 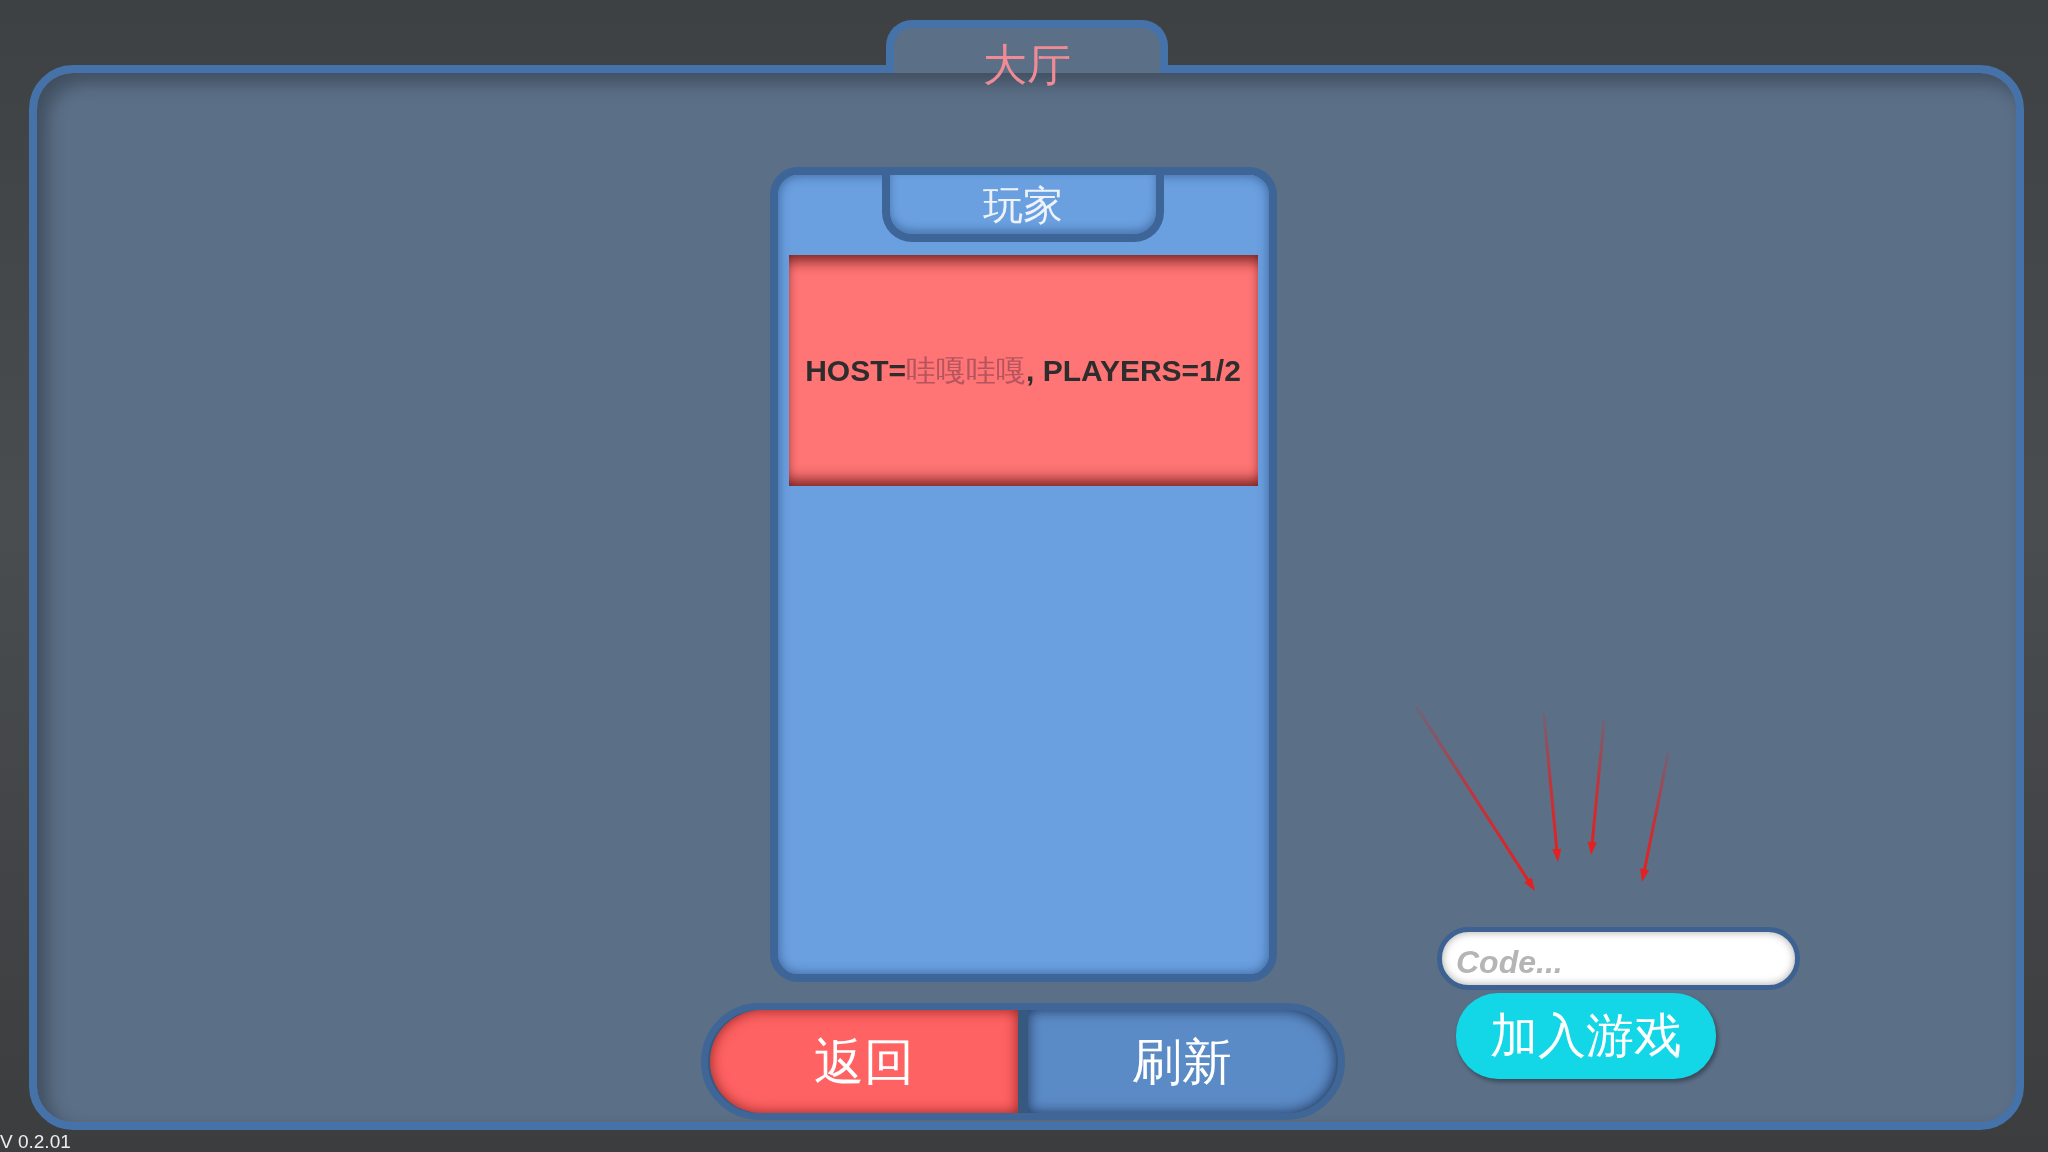 I want to click on join-game-button: 加入游戏, so click(x=1586, y=1036).